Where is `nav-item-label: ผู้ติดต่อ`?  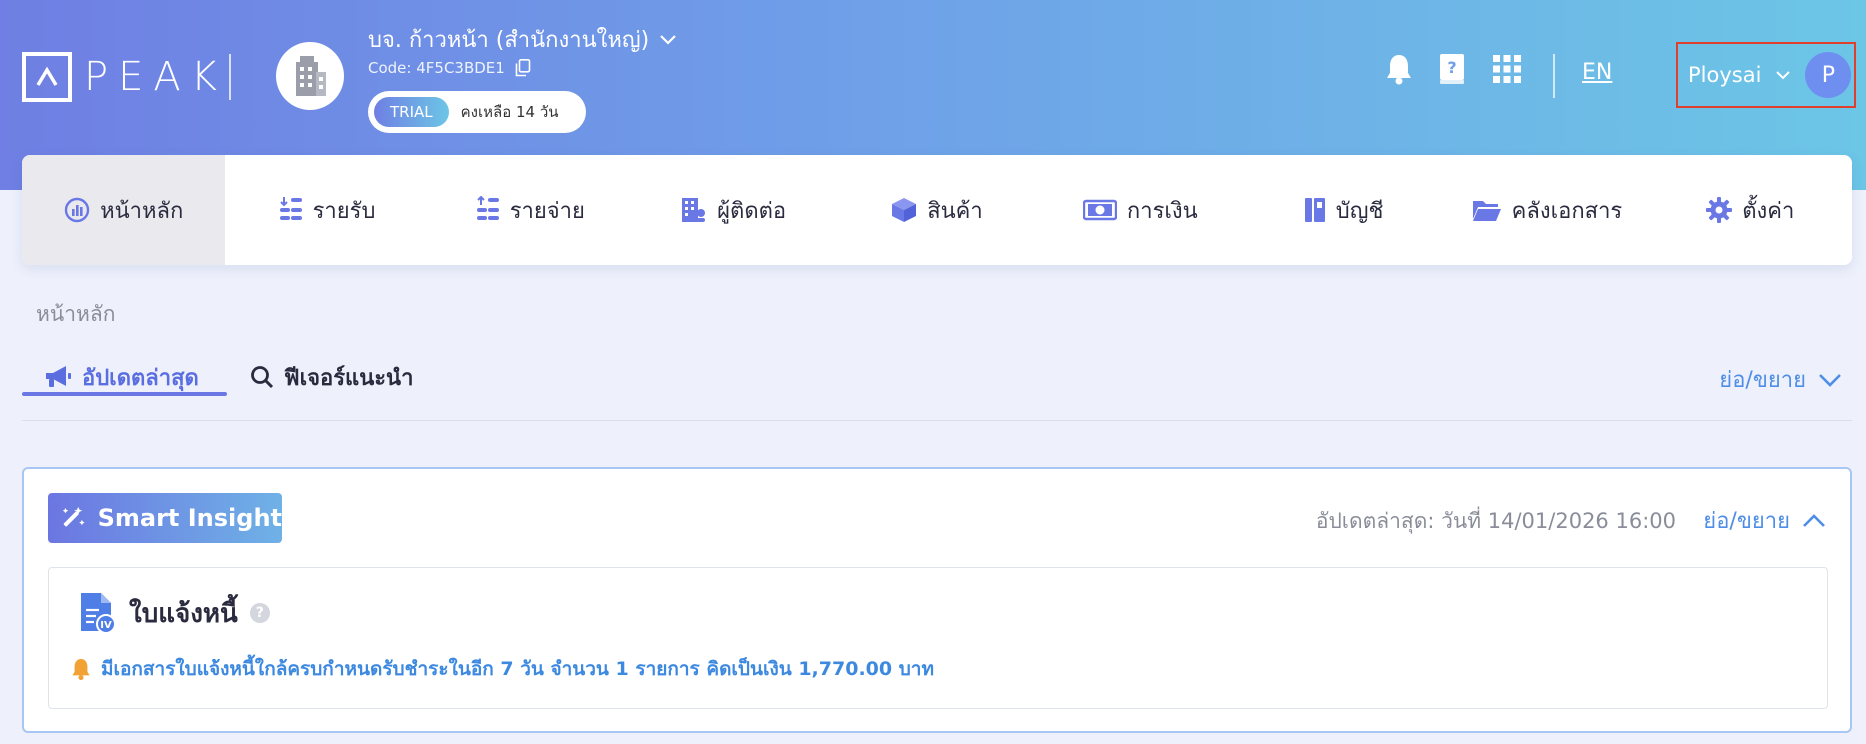
nav-item-label: ผู้ติดต่อ is located at coordinates (752, 211).